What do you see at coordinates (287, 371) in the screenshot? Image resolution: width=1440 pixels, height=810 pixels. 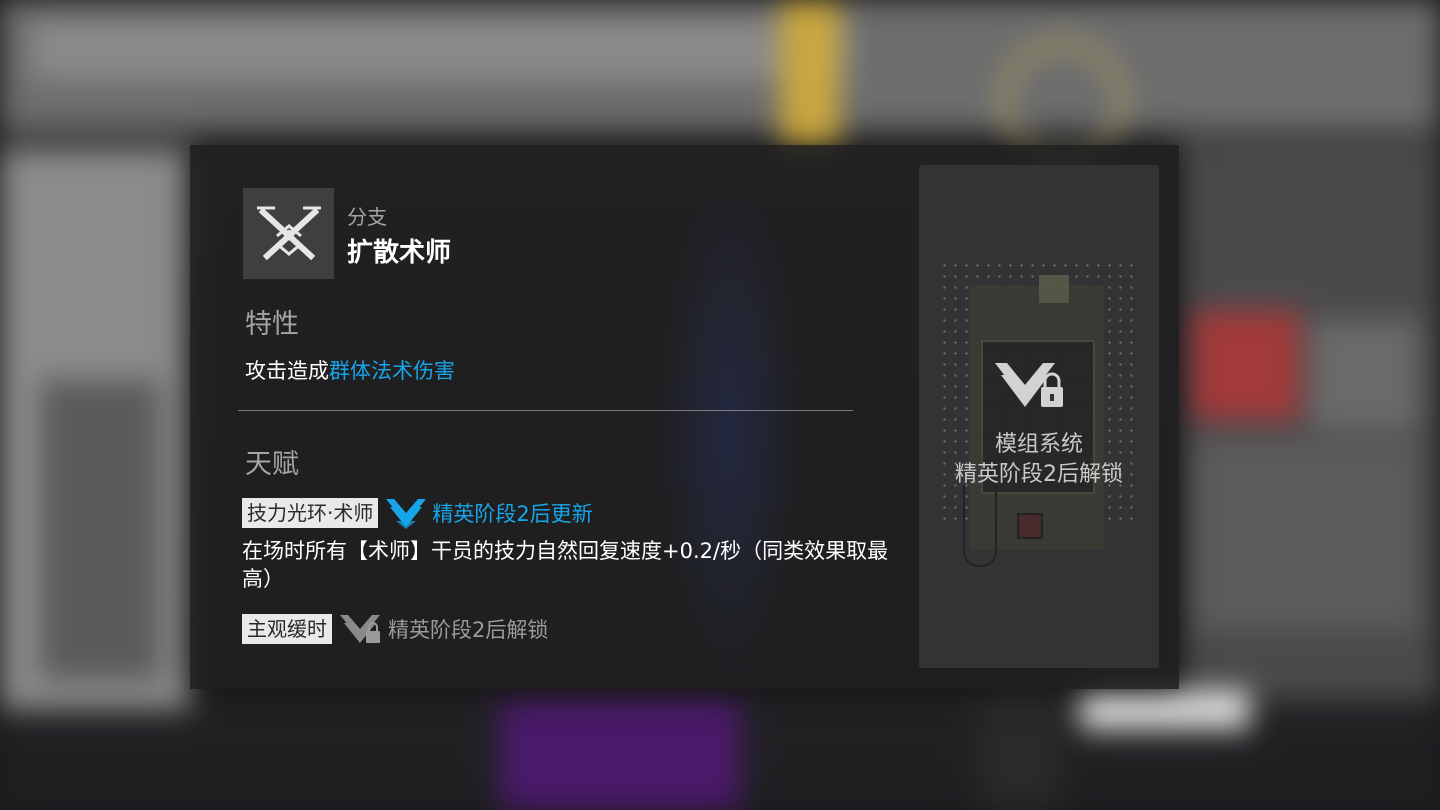 I see `trait-text-prefix: 攻击造成` at bounding box center [287, 371].